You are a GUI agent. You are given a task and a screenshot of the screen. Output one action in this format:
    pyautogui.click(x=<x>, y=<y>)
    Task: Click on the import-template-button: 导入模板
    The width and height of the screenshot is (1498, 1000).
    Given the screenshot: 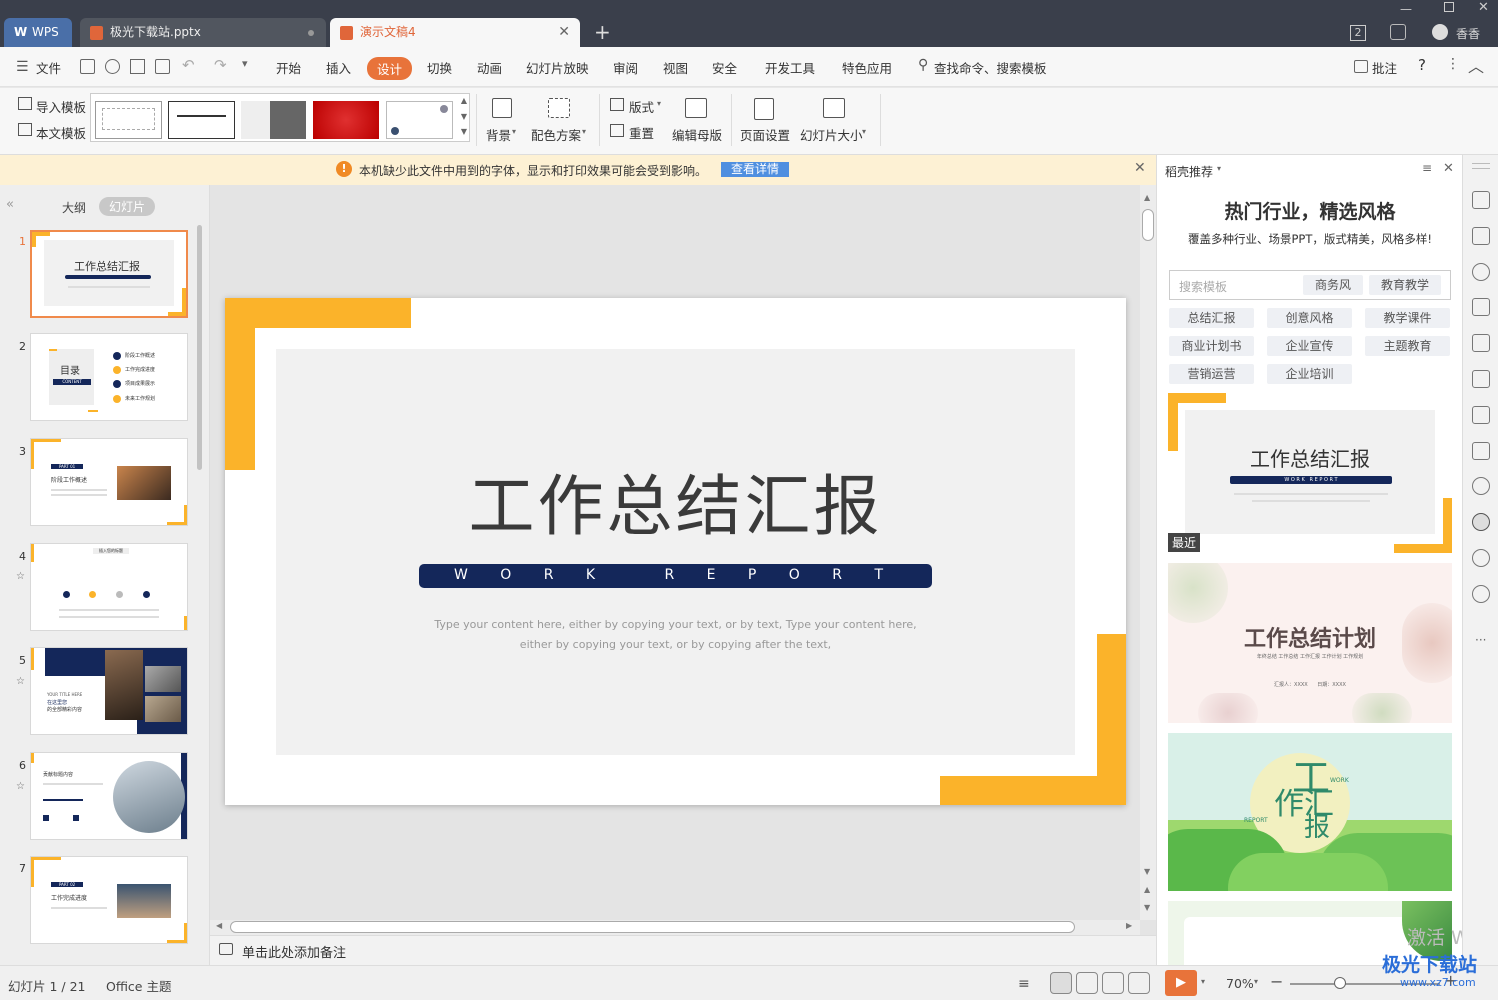 What is the action you would take?
    pyautogui.click(x=61, y=106)
    